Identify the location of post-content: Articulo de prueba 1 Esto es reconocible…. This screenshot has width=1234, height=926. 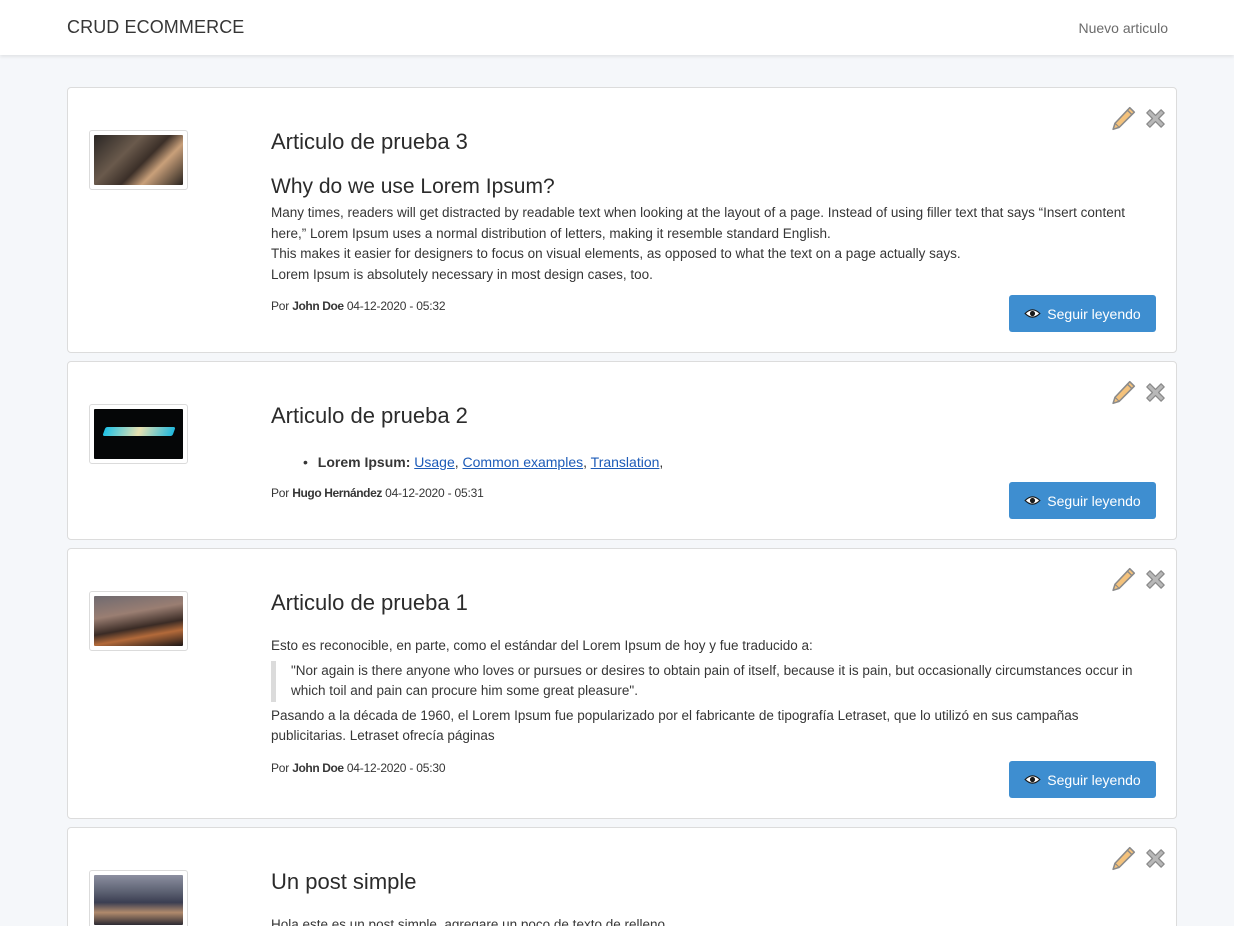
(713, 682).